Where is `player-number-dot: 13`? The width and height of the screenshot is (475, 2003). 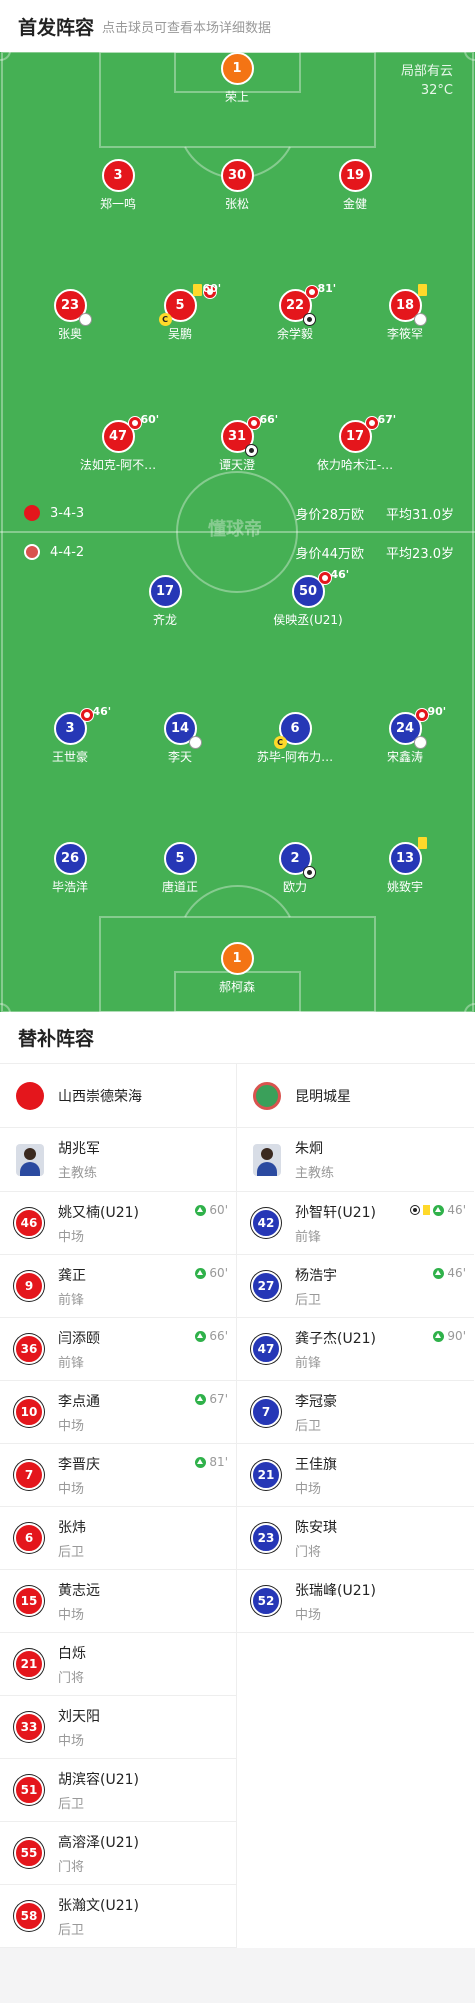 player-number-dot: 13 is located at coordinates (407, 856).